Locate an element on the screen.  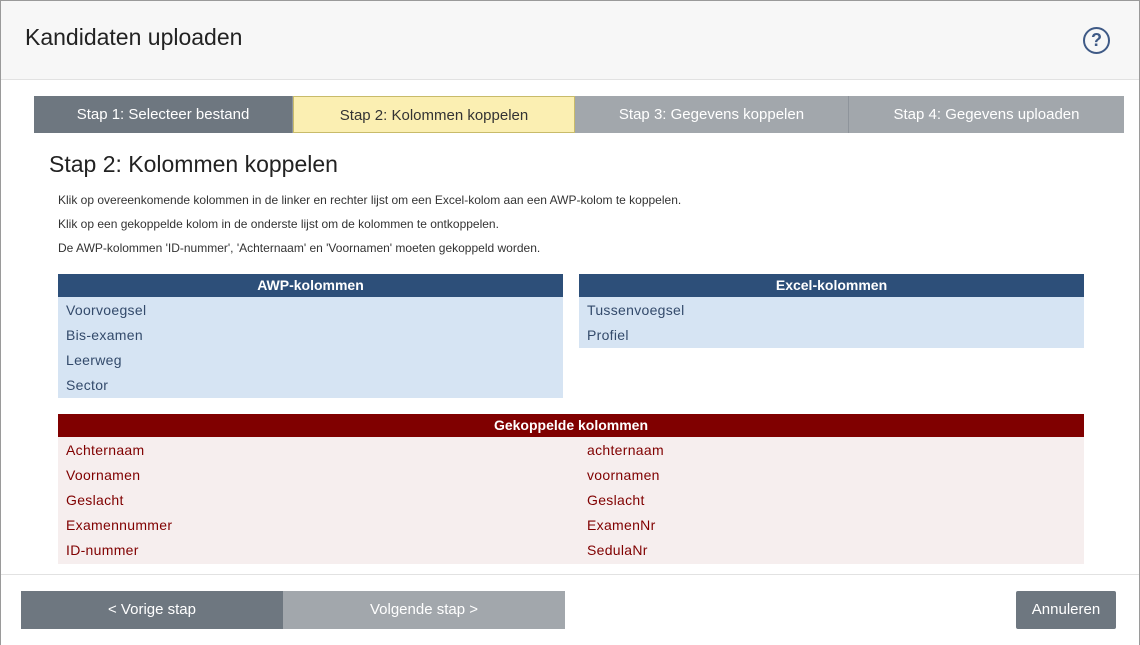
previous-step-button: < Vorige stap is located at coordinates (152, 610).